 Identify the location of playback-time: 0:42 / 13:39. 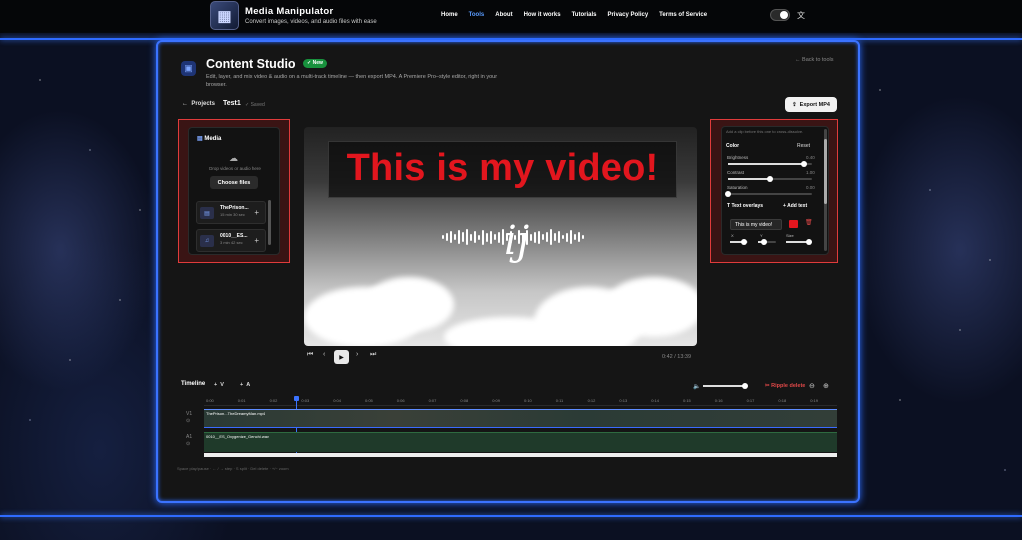
(677, 357).